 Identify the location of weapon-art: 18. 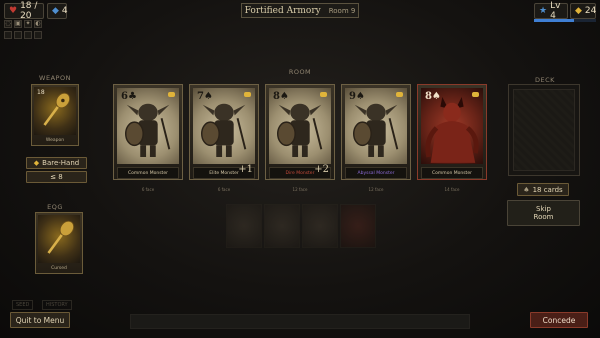
(55, 111).